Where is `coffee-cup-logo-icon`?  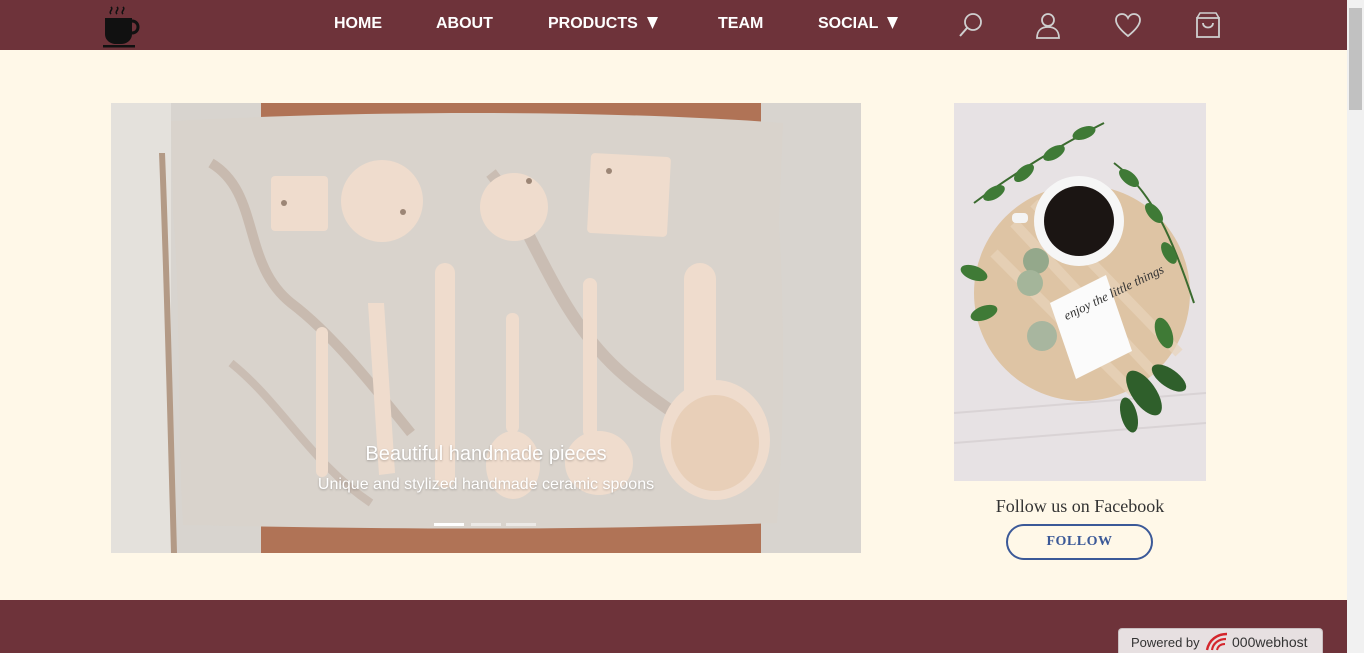
coffee-cup-logo-icon is located at coordinates (123, 28).